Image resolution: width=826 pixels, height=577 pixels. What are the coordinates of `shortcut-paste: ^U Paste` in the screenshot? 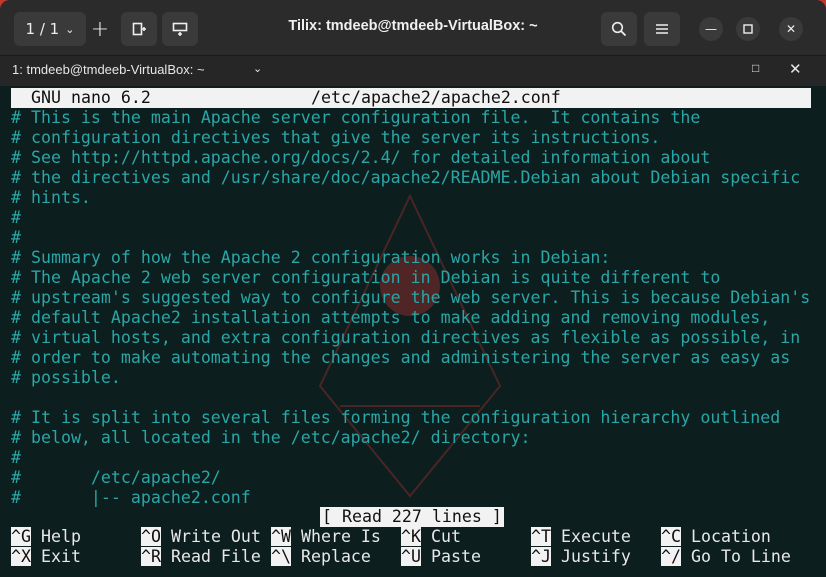 It's located at (441, 557).